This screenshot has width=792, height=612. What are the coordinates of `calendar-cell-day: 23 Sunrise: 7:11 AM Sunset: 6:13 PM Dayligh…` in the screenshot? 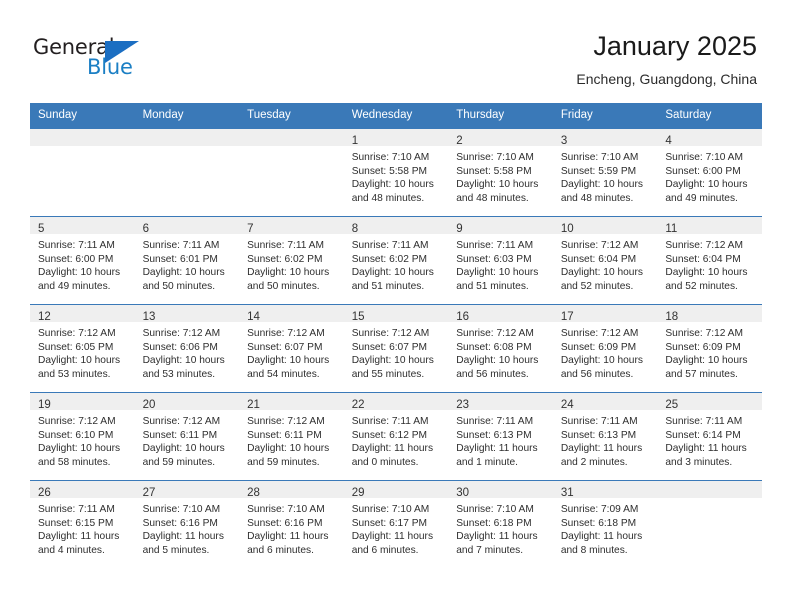 It's located at (500, 436).